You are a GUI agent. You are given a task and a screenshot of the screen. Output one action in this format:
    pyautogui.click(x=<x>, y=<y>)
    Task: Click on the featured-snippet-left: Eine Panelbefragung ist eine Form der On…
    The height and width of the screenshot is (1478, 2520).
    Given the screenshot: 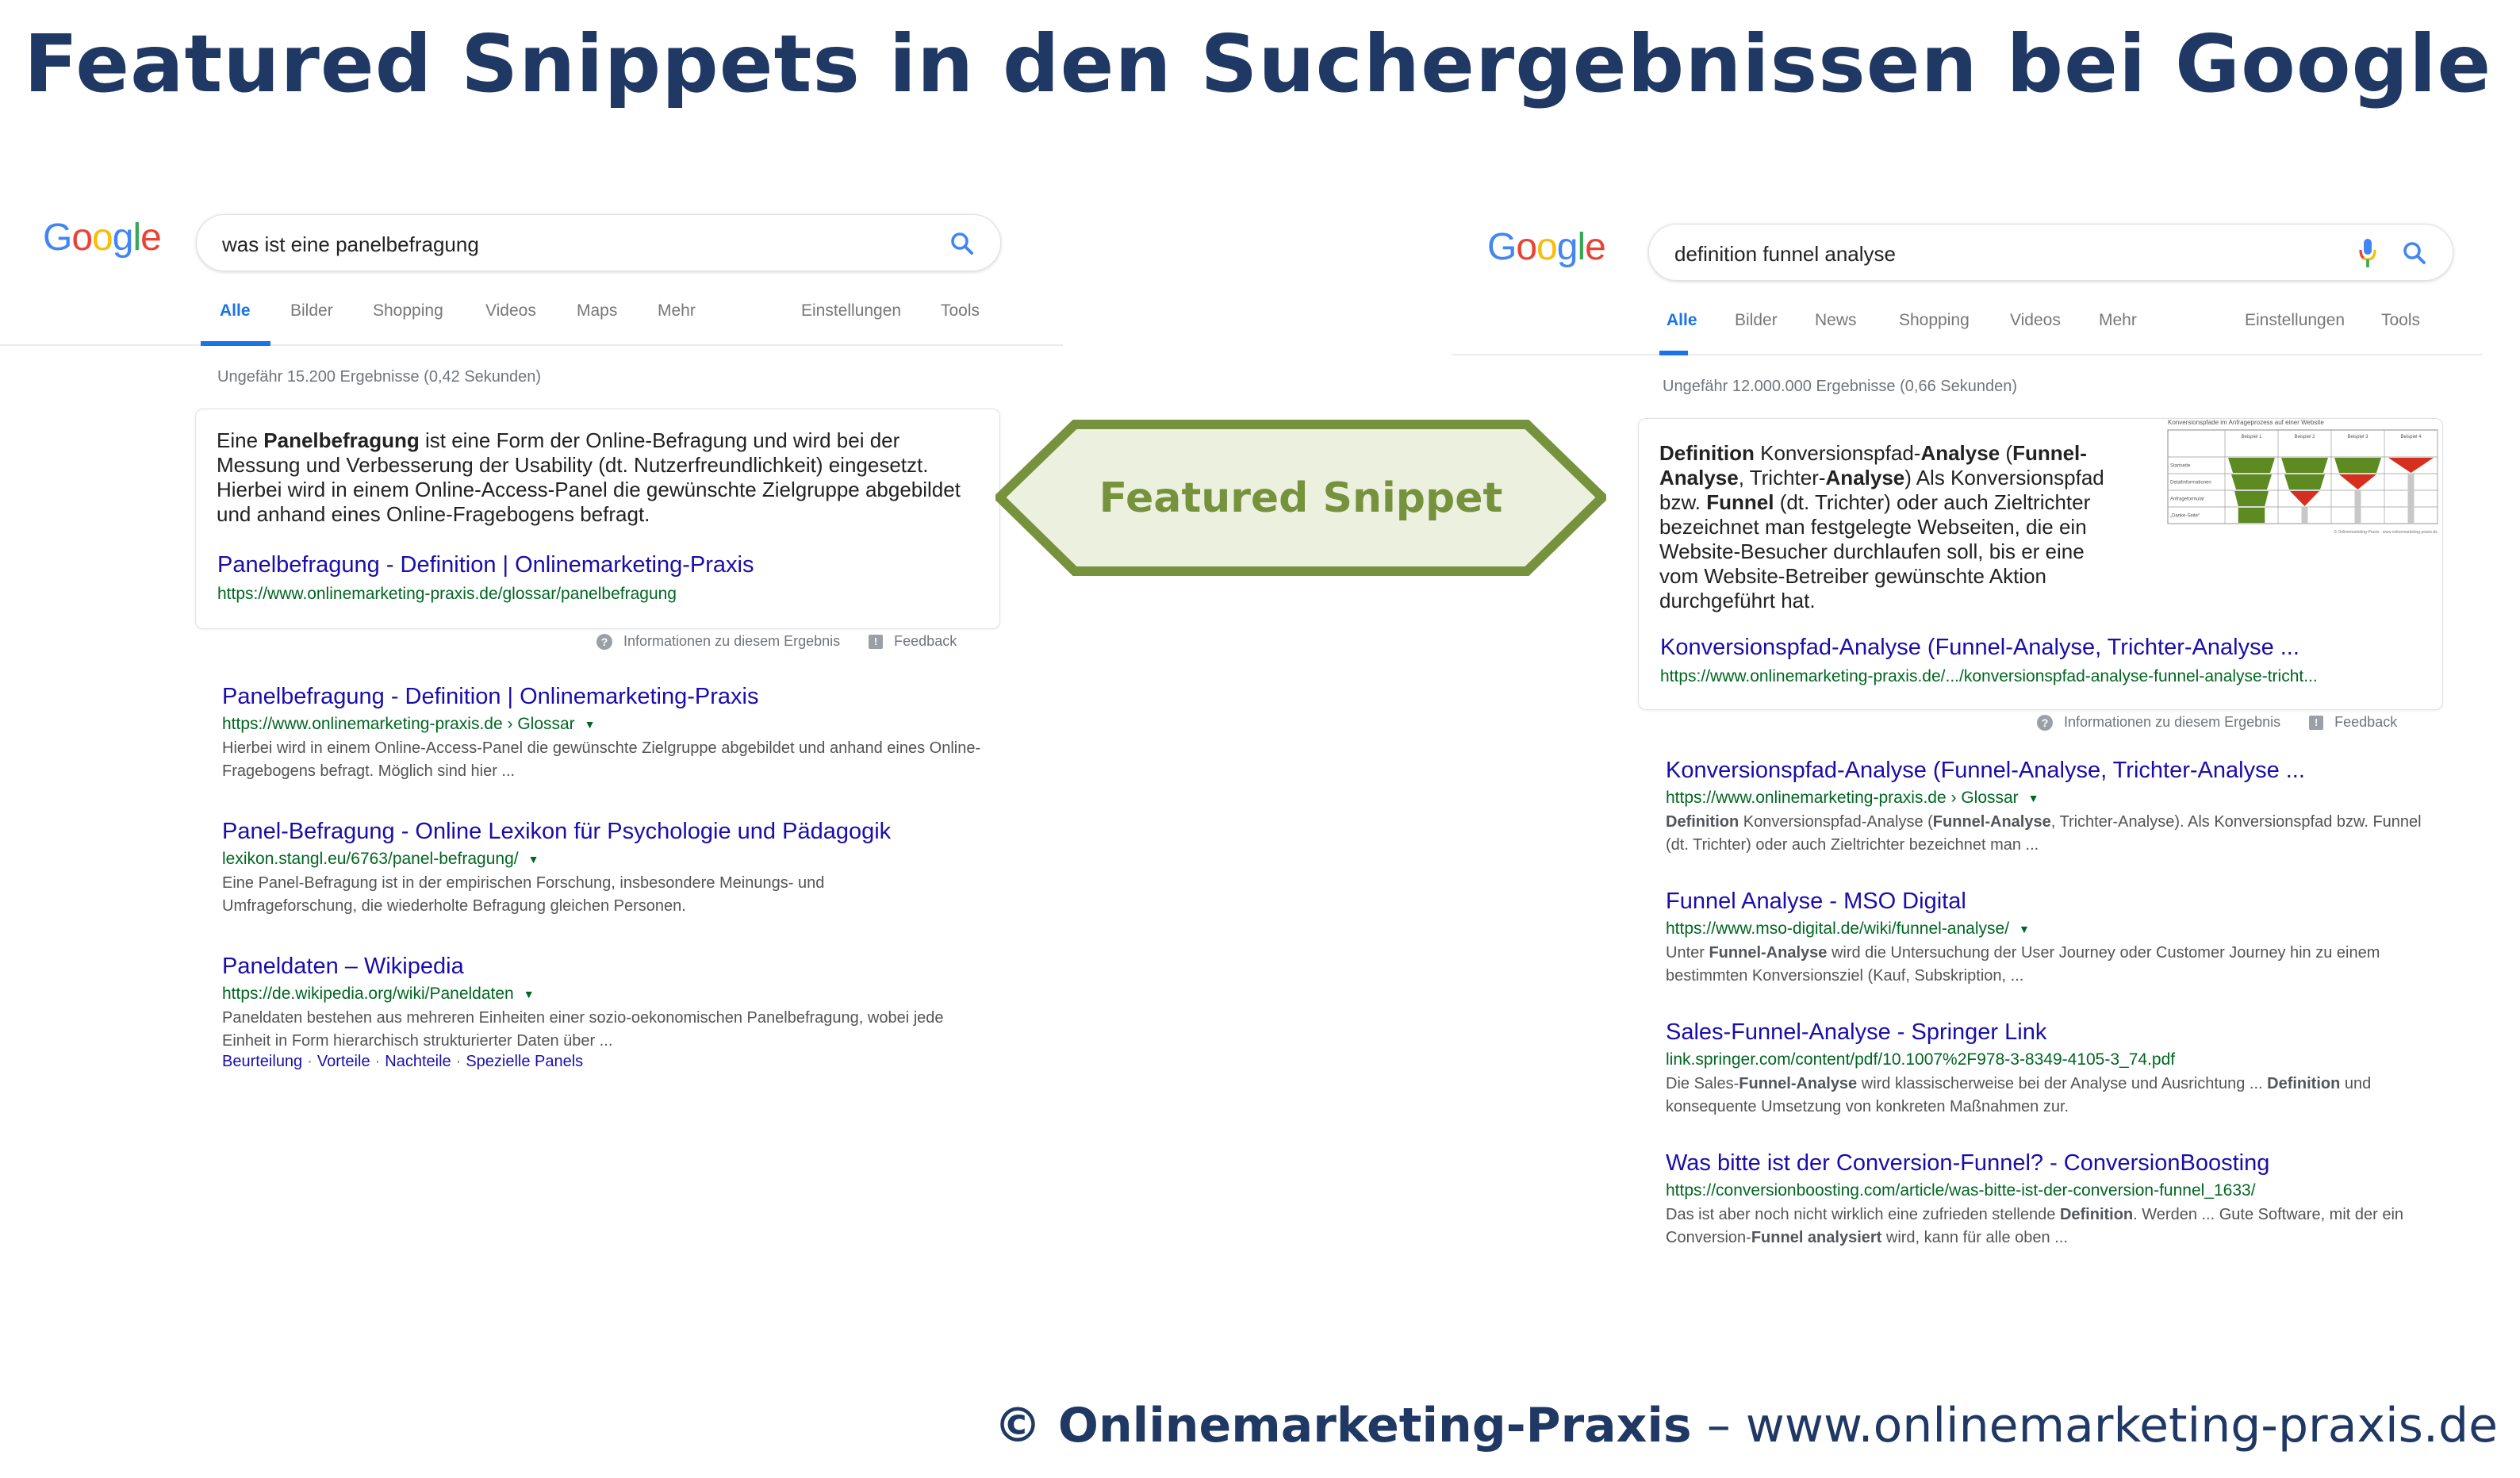 What is the action you would take?
    pyautogui.click(x=597, y=519)
    